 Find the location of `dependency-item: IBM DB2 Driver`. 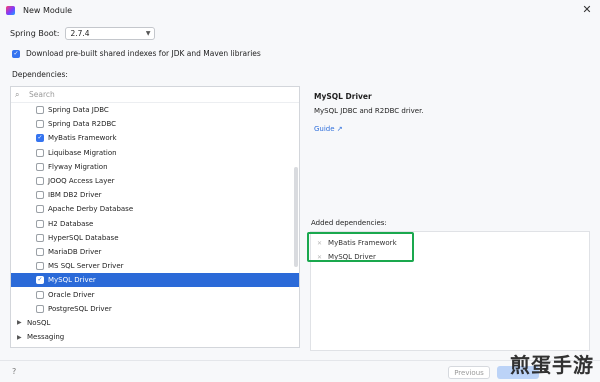

dependency-item: IBM DB2 Driver is located at coordinates (155, 195).